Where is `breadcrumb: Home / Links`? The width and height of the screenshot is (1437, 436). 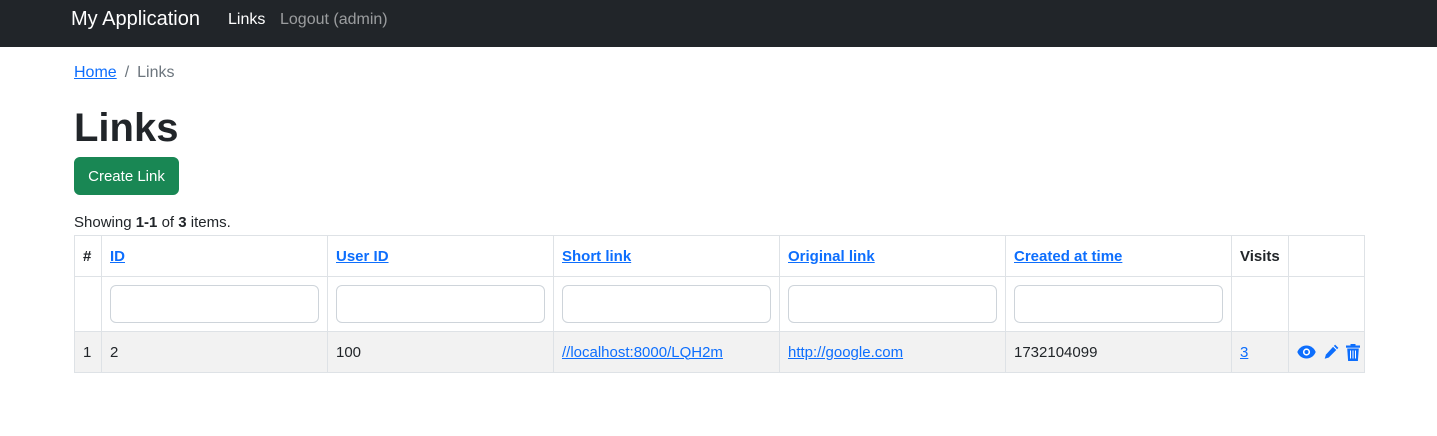
breadcrumb: Home / Links is located at coordinates (124, 73).